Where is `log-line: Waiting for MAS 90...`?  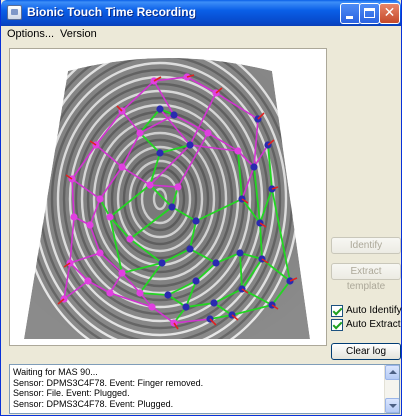 log-line: Waiting for MAS 90... is located at coordinates (55, 372).